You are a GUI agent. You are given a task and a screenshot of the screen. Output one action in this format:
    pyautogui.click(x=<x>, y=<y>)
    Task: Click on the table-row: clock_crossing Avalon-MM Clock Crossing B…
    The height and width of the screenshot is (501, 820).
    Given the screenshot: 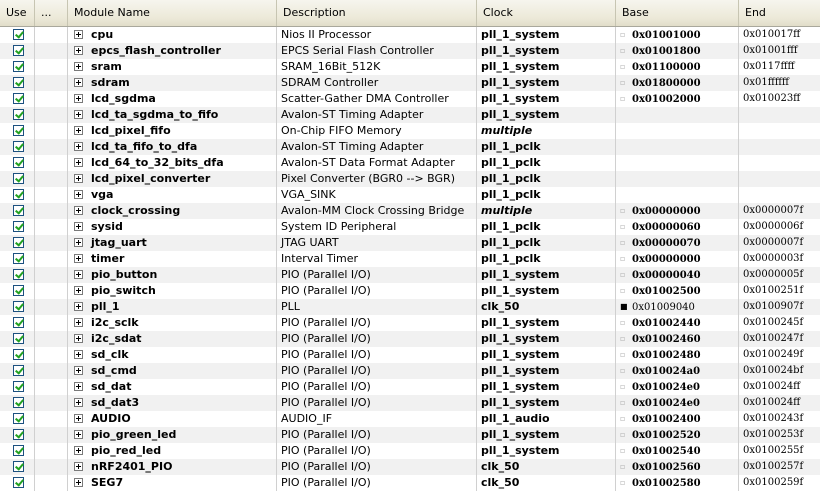 What is the action you would take?
    pyautogui.click(x=410, y=211)
    